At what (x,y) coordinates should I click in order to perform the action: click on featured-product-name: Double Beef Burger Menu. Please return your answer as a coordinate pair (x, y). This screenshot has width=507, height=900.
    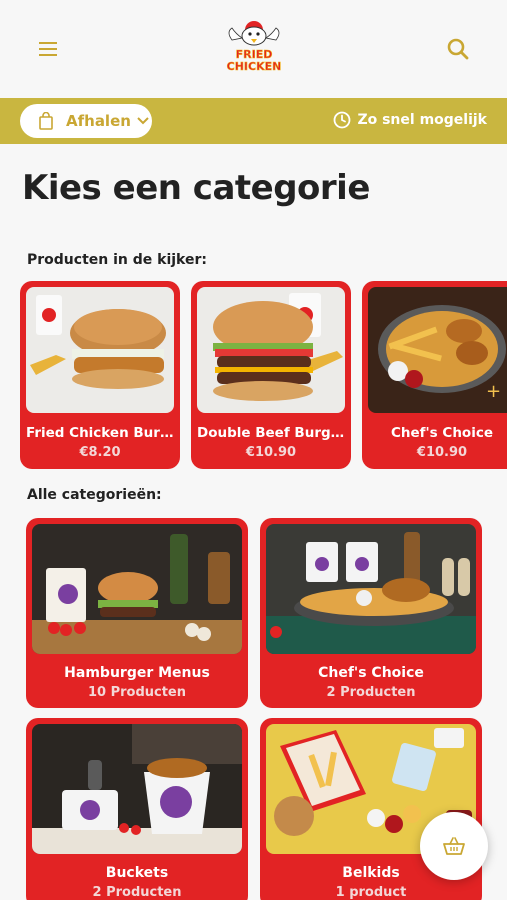
    Looking at the image, I should click on (271, 433).